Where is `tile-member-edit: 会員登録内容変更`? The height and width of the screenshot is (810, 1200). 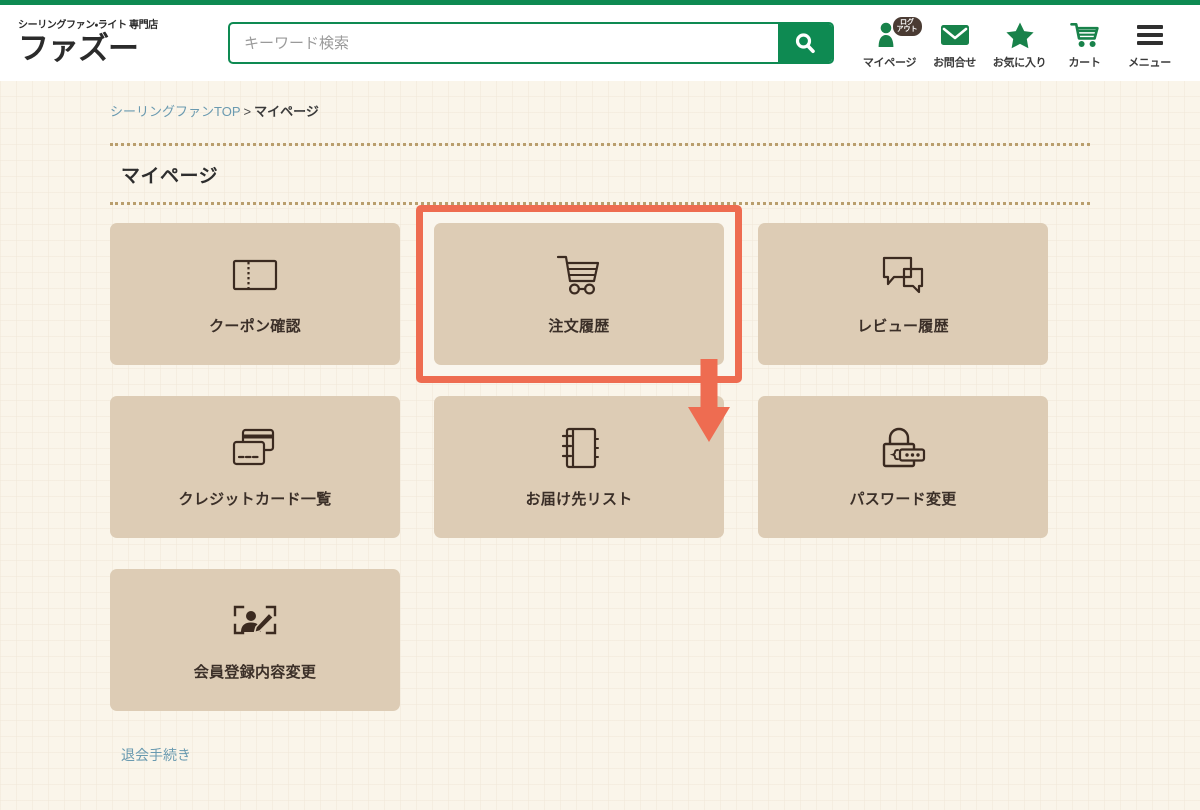
tile-member-edit: 会員登録内容変更 is located at coordinates (255, 640).